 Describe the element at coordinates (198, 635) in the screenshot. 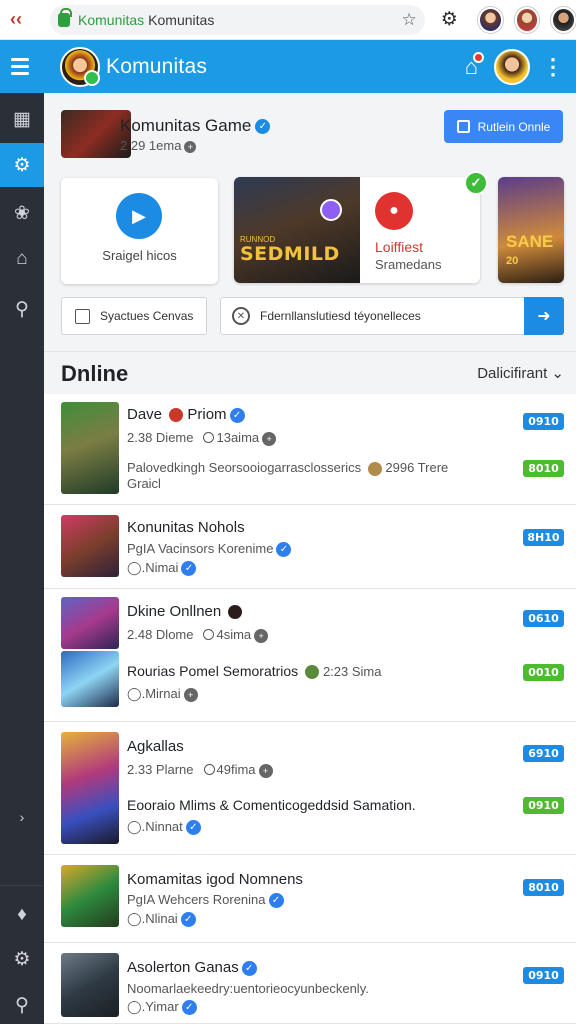

I see `item-meta: 2.48 Dlome 4sima +` at that location.